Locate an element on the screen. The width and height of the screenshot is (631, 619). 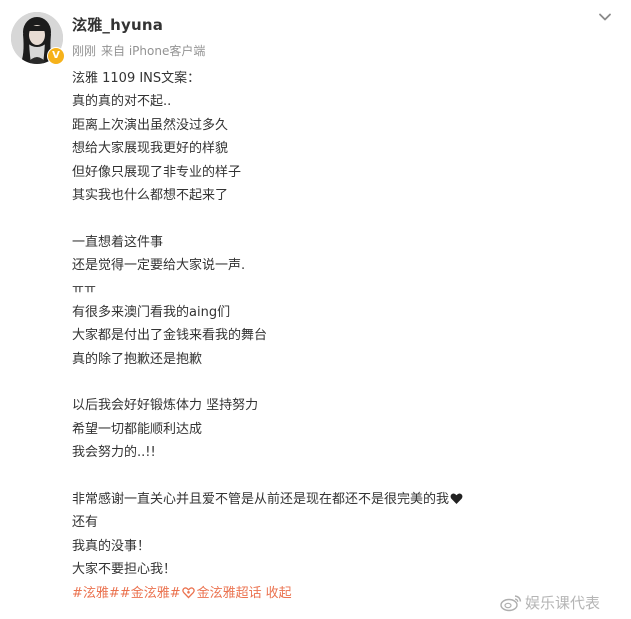
hashtag-link: #金泫雅# is located at coordinates (150, 593).